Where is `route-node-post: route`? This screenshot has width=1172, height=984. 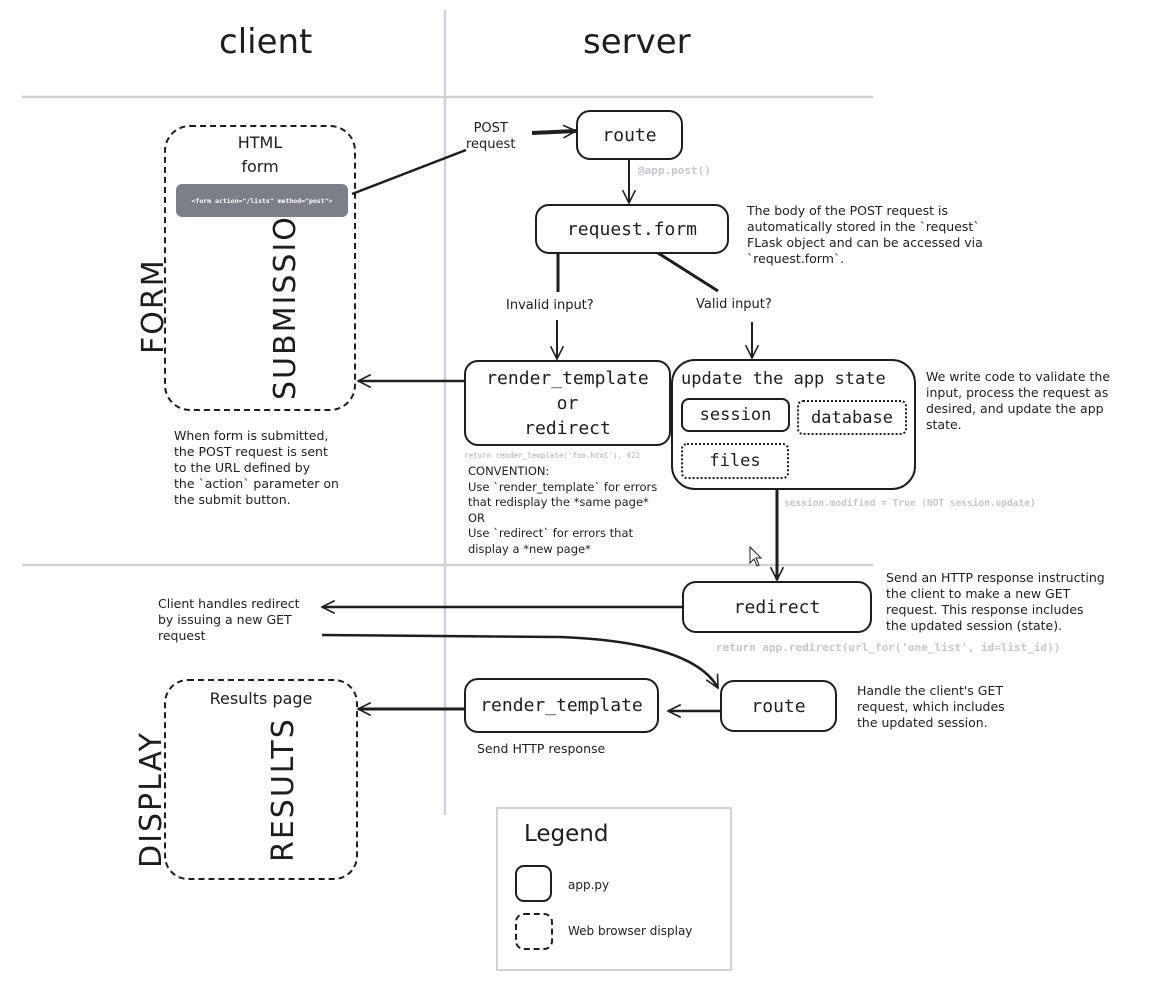
route-node-post: route is located at coordinates (629, 135).